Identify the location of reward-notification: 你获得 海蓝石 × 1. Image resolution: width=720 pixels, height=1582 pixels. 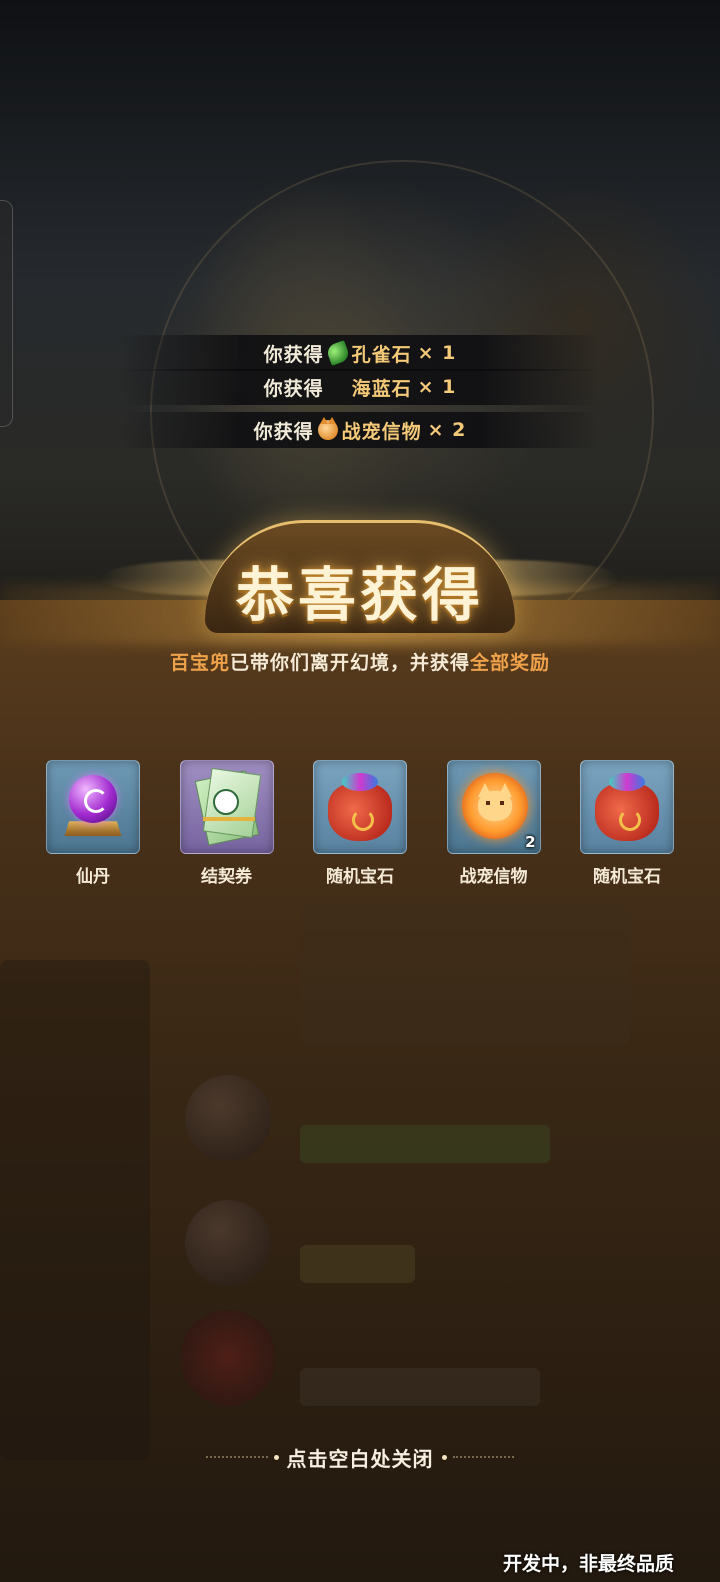
(360, 387).